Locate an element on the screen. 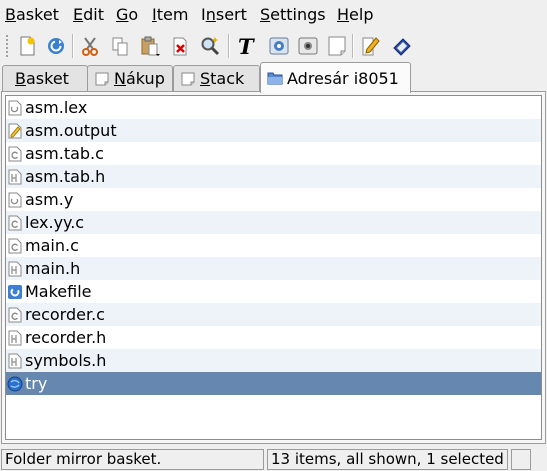 The width and height of the screenshot is (547, 471). tab-label: Basket is located at coordinates (42, 78).